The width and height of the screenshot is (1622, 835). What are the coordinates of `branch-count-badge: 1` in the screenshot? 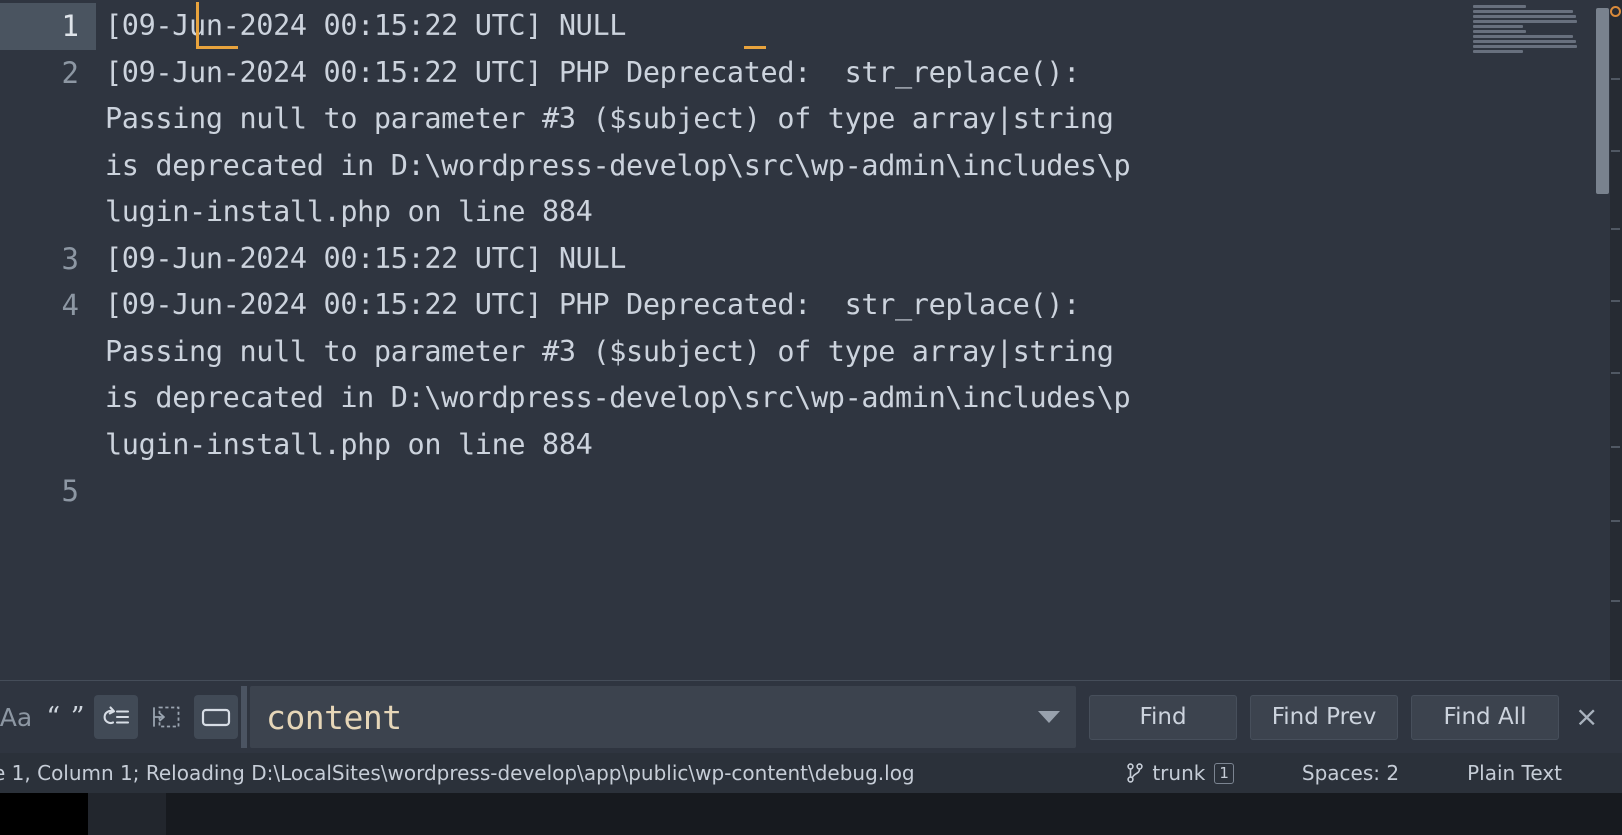 It's located at (1224, 773).